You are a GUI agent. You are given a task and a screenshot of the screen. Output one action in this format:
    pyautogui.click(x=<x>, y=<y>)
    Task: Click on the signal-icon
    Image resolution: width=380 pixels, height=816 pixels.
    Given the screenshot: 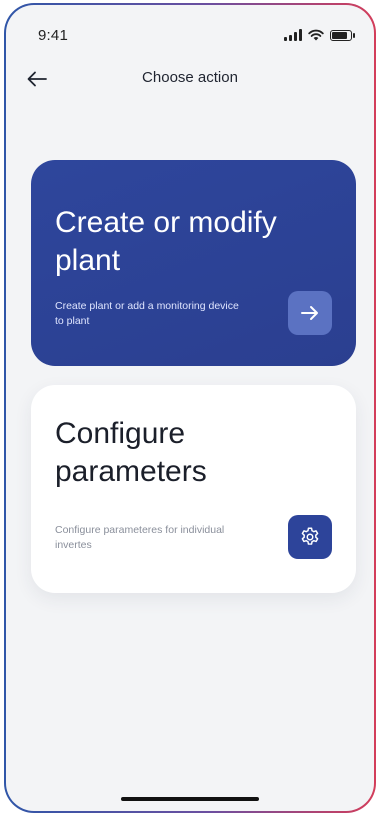 What is the action you would take?
    pyautogui.click(x=293, y=35)
    